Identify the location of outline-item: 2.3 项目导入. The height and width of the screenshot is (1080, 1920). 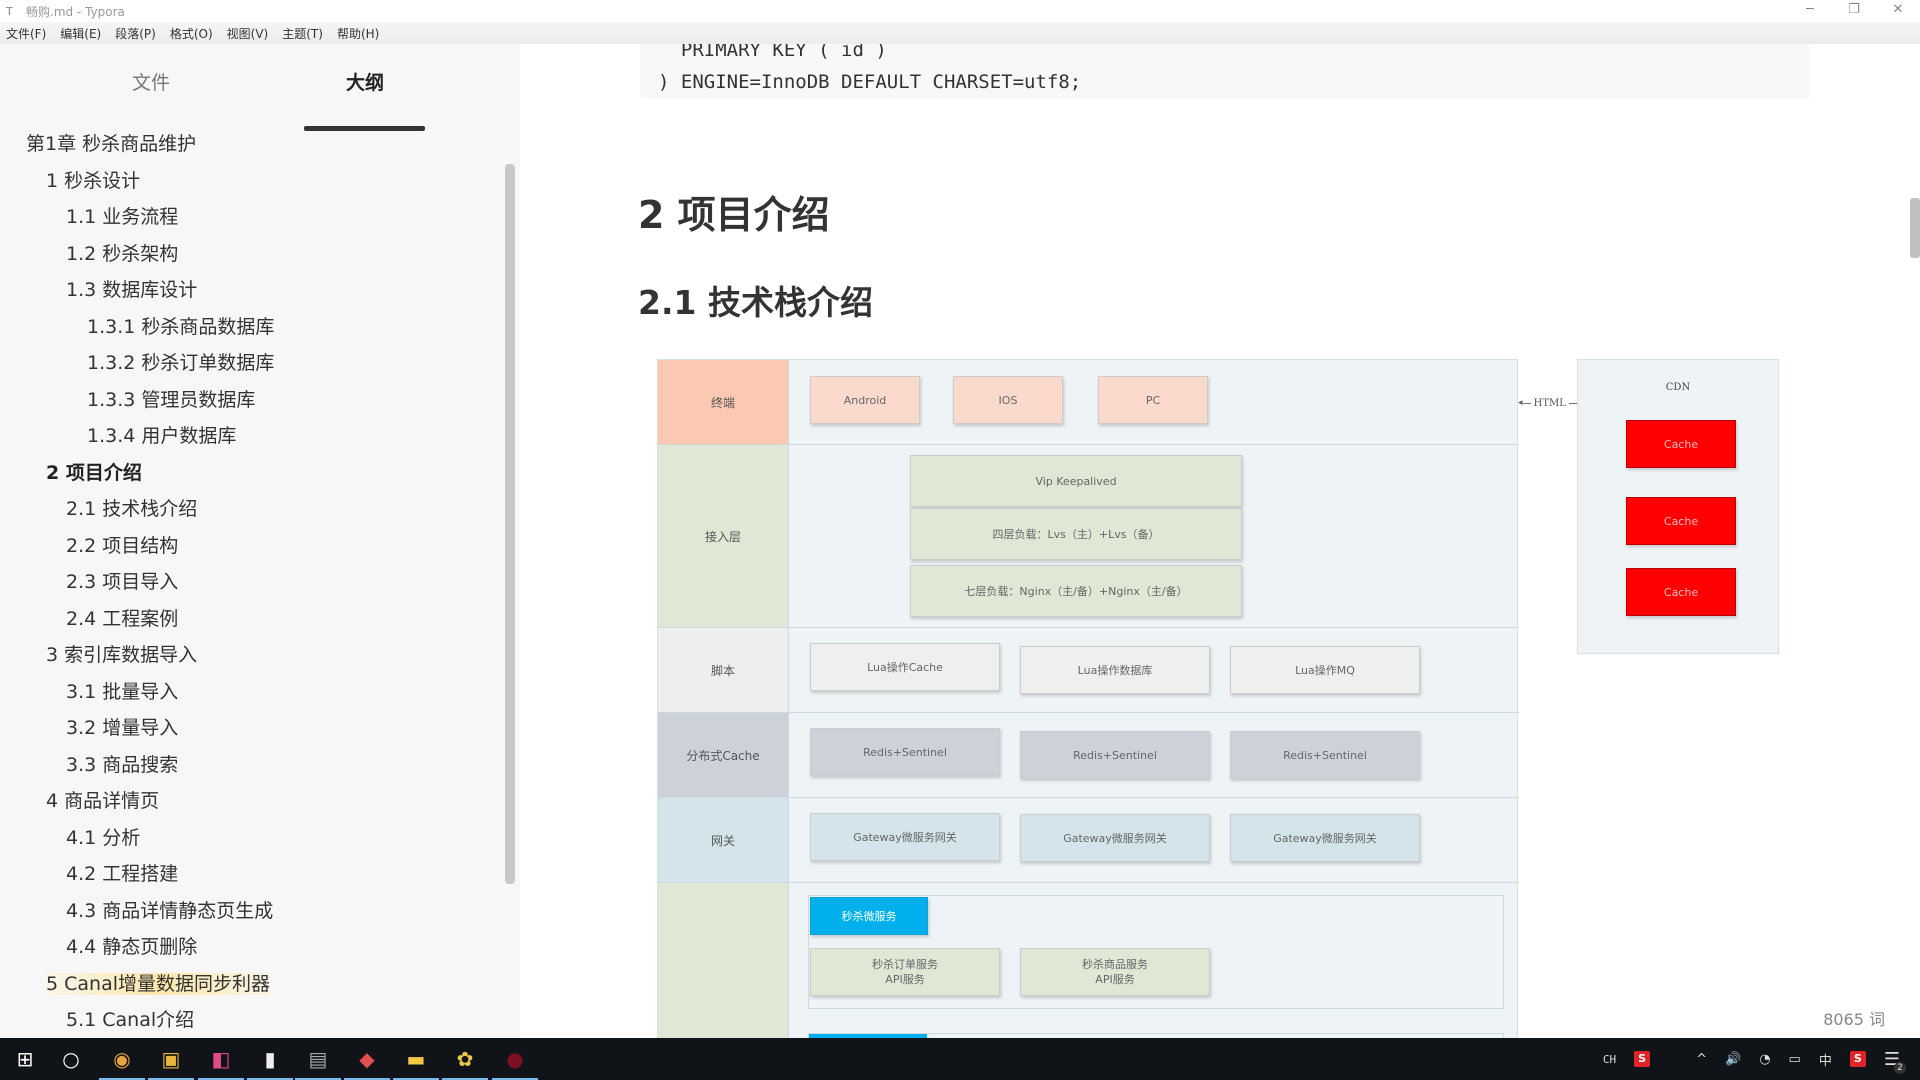
(250, 582).